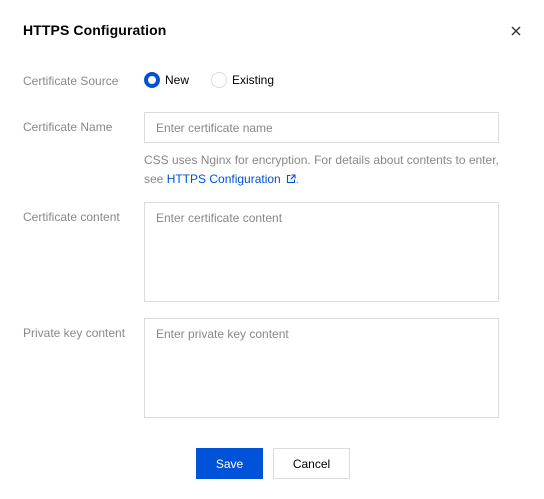 The height and width of the screenshot is (499, 544). I want to click on private-key-content-label: Private key content, so click(74, 333).